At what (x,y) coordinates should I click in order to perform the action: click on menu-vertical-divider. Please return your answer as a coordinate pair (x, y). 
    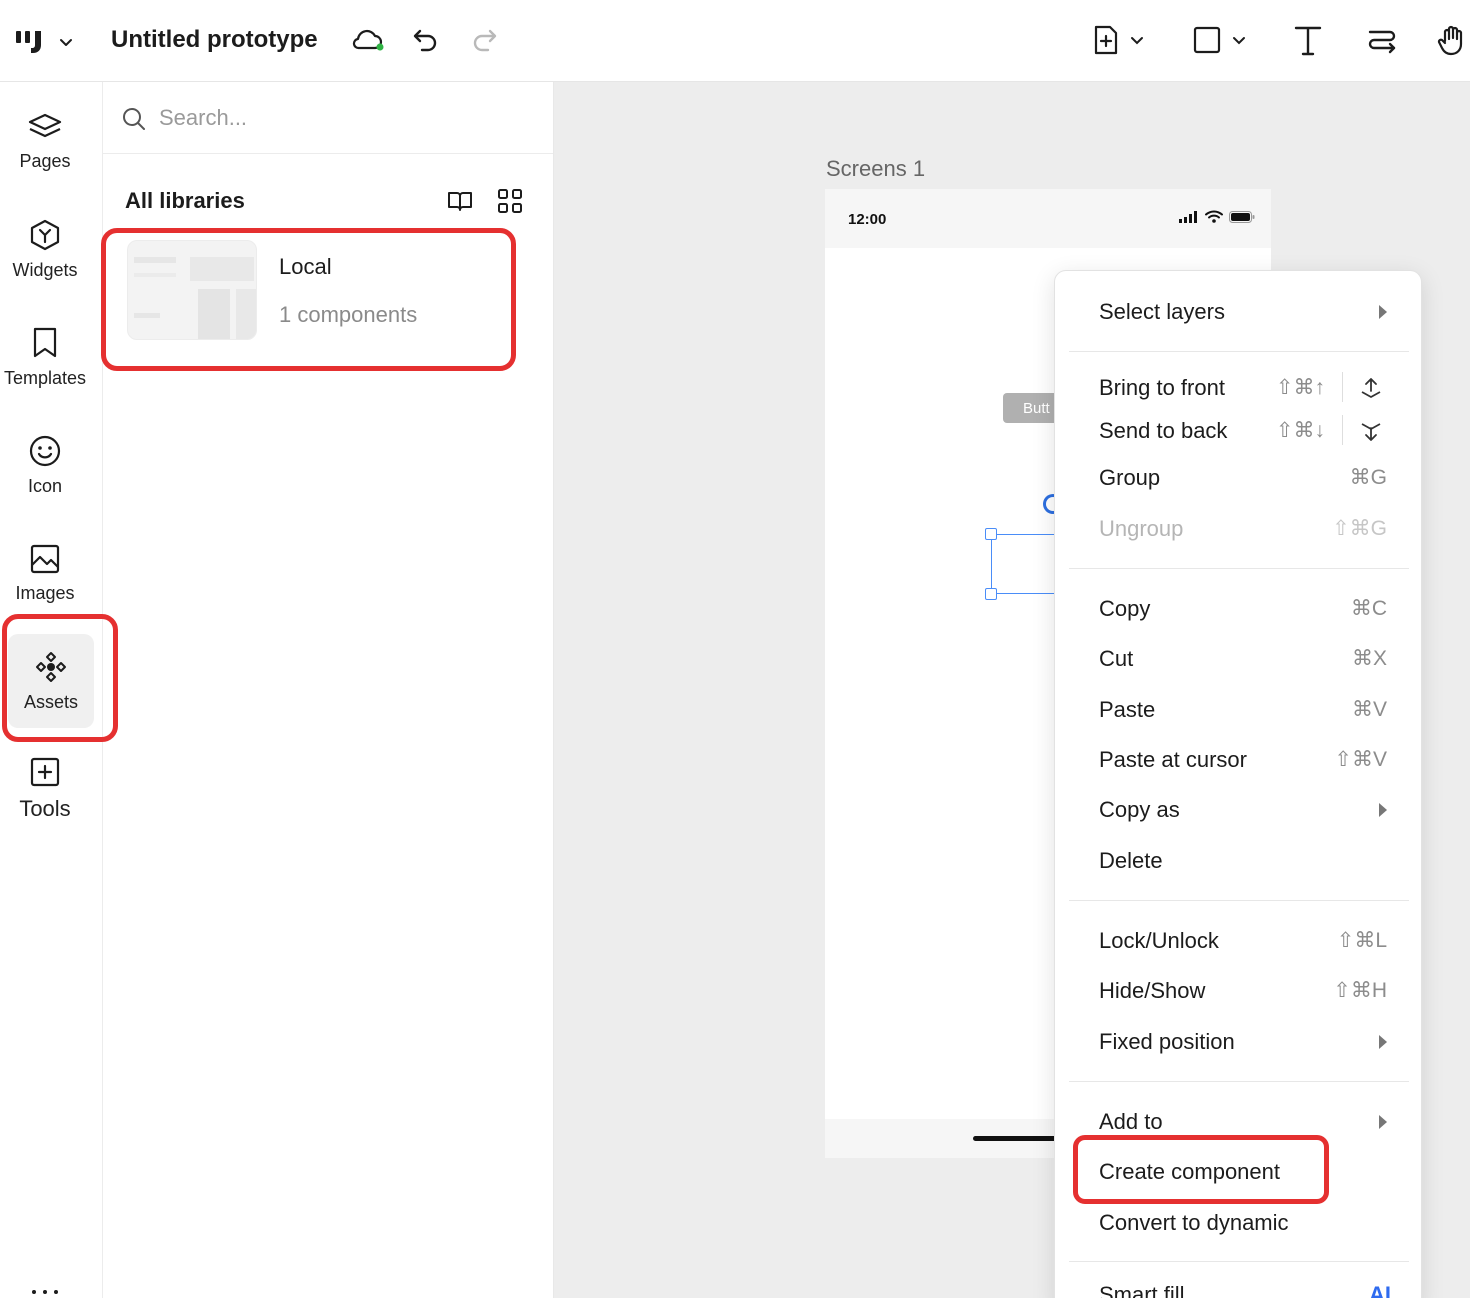
    Looking at the image, I should click on (1342, 430).